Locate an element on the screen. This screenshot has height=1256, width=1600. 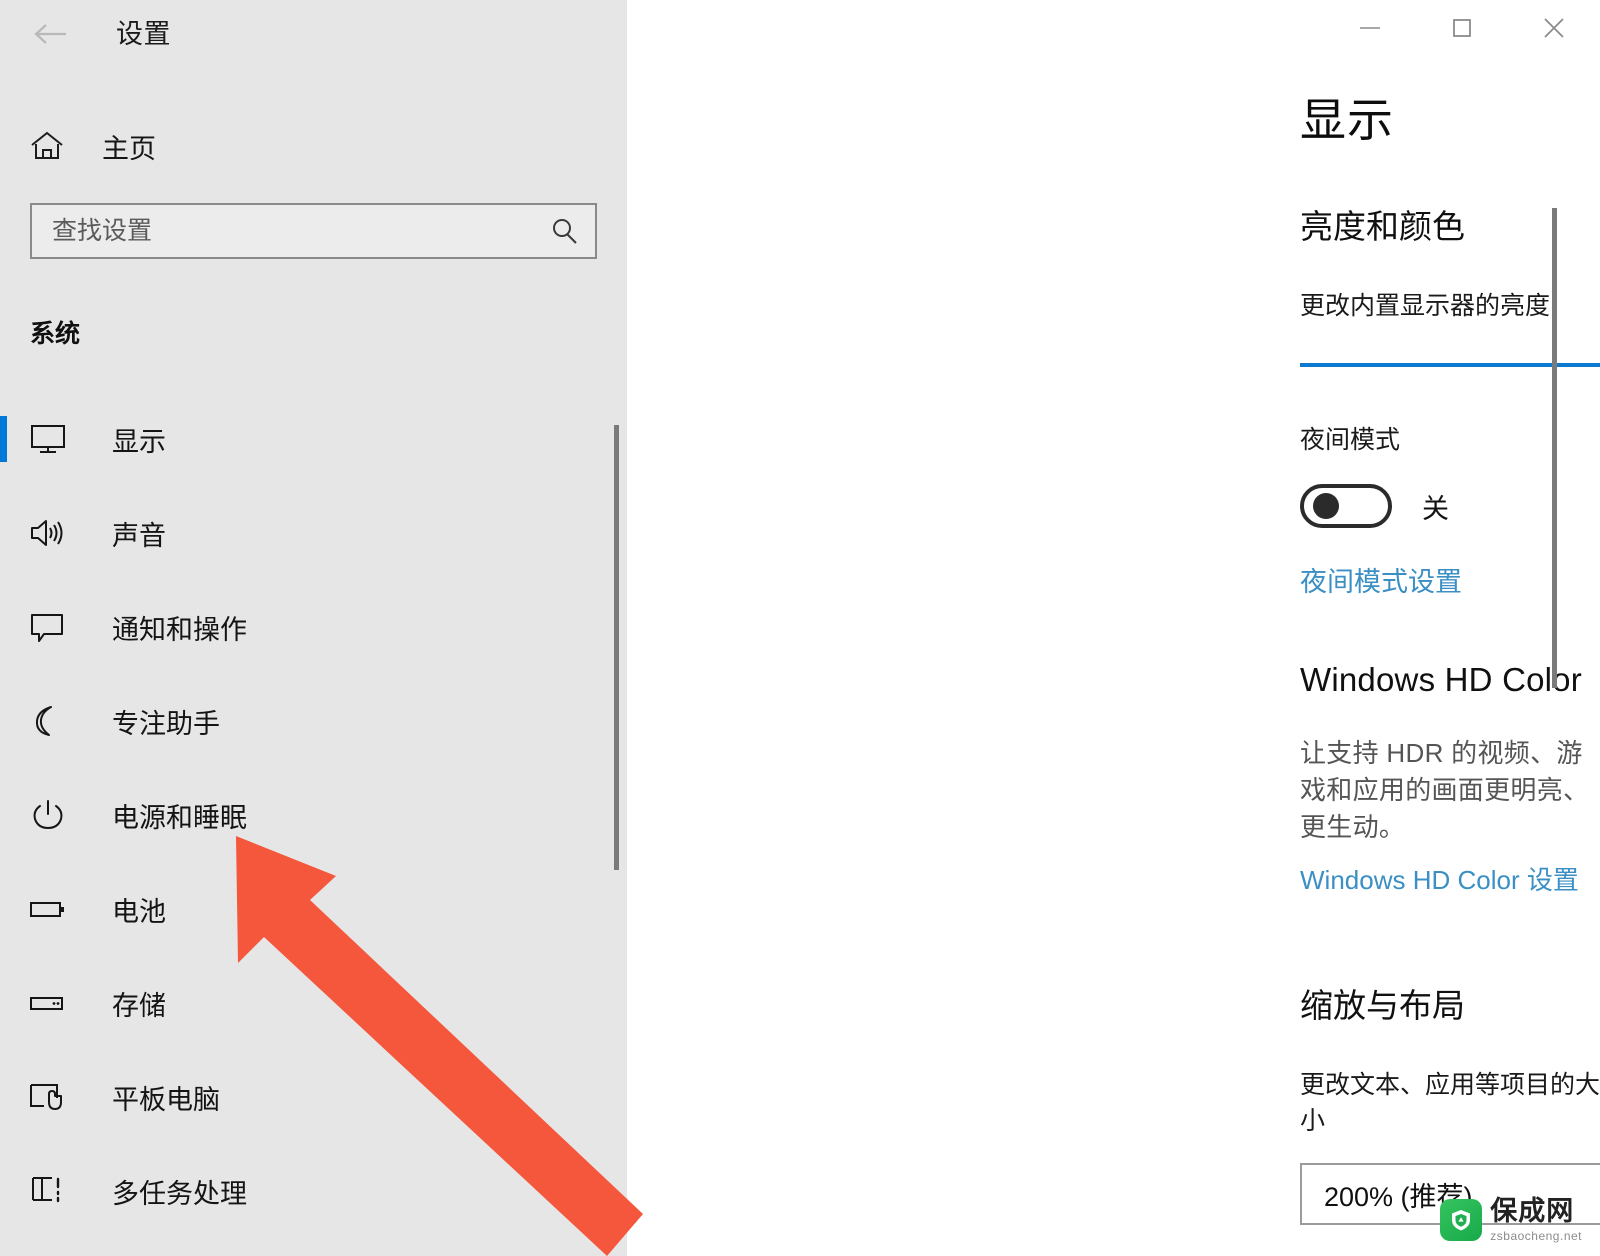
sidebar-item-notifications-label: 通知和操作 is located at coordinates (179, 629).